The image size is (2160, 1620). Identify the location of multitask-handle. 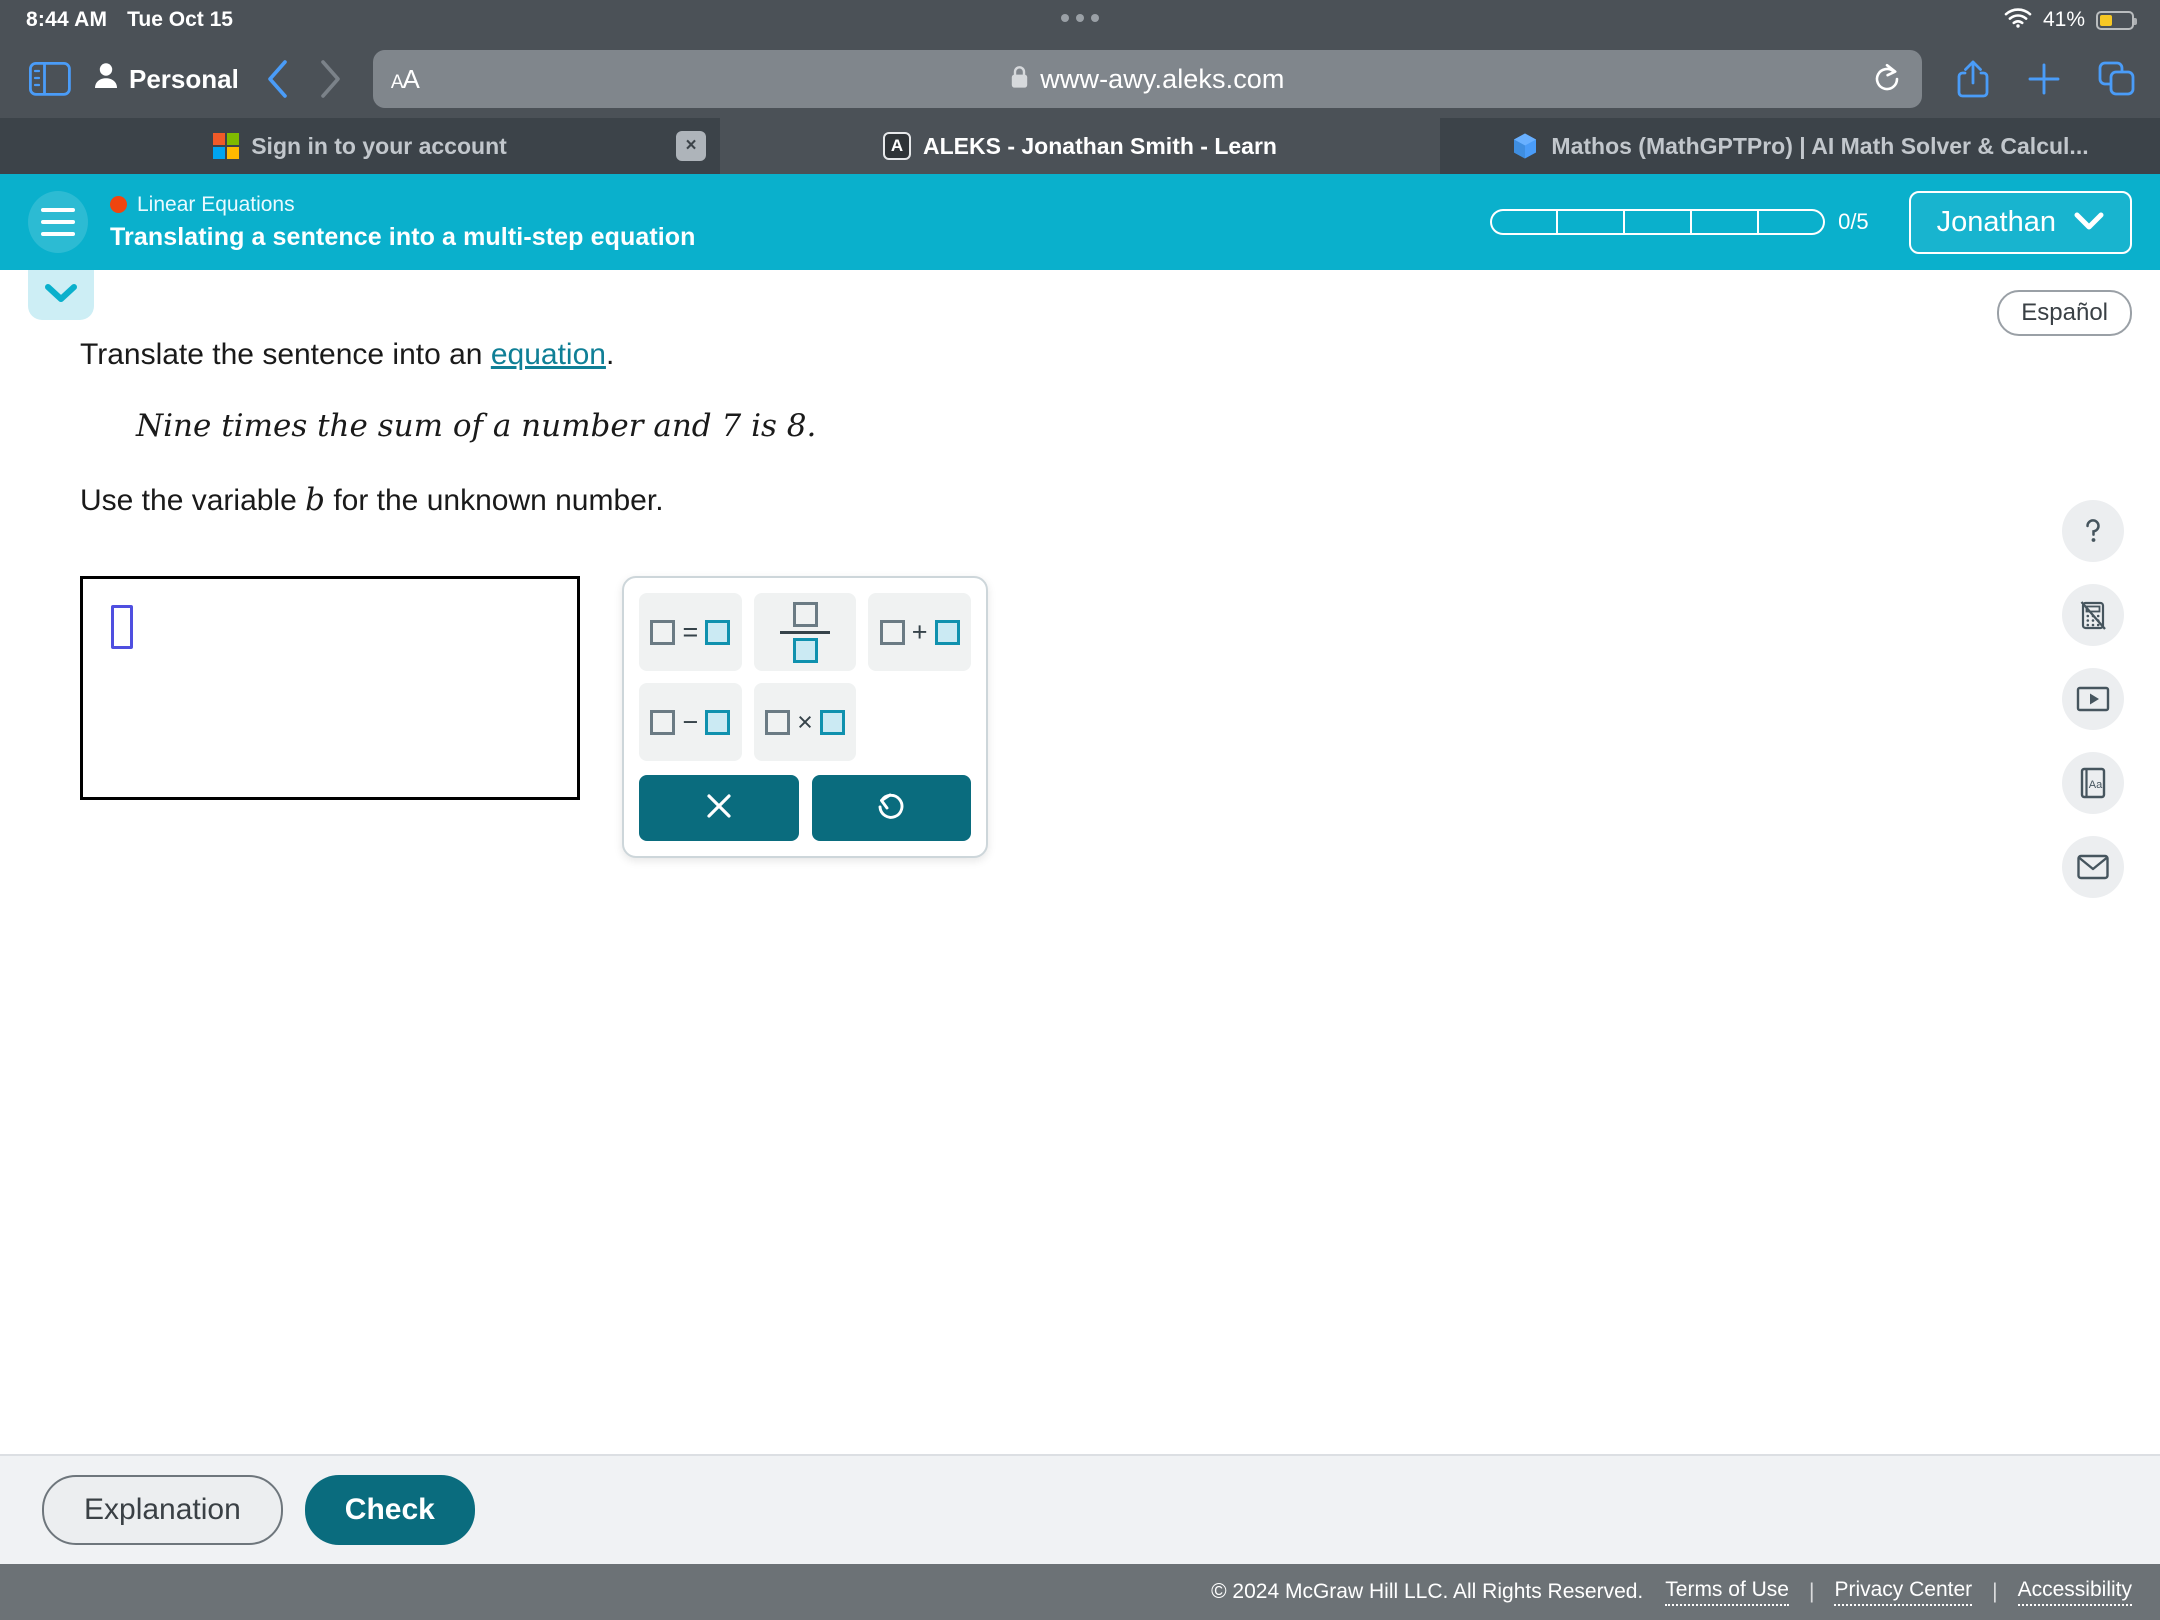
(1080, 18).